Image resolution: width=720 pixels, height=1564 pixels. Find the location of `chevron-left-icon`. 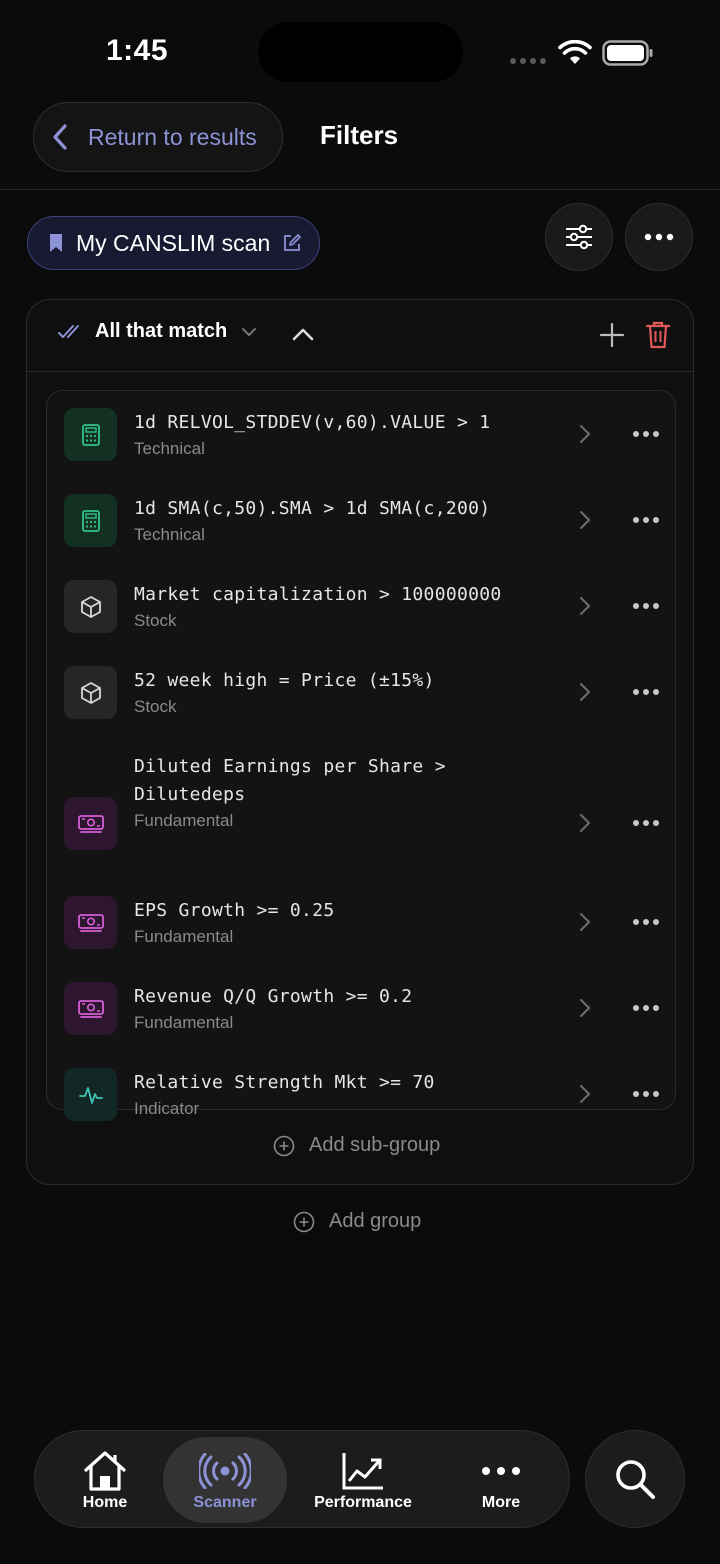

chevron-left-icon is located at coordinates (60, 137).